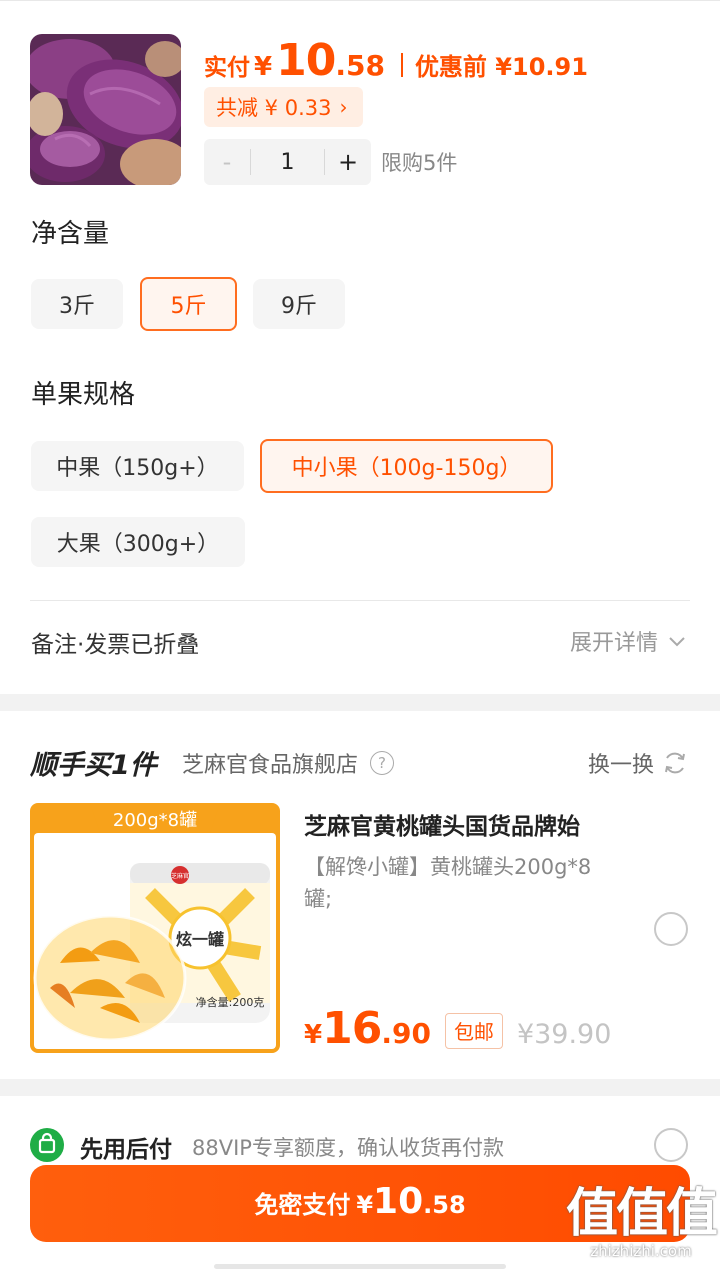  What do you see at coordinates (313, 1035) in the screenshot?
I see `addon-price-currency: ¥` at bounding box center [313, 1035].